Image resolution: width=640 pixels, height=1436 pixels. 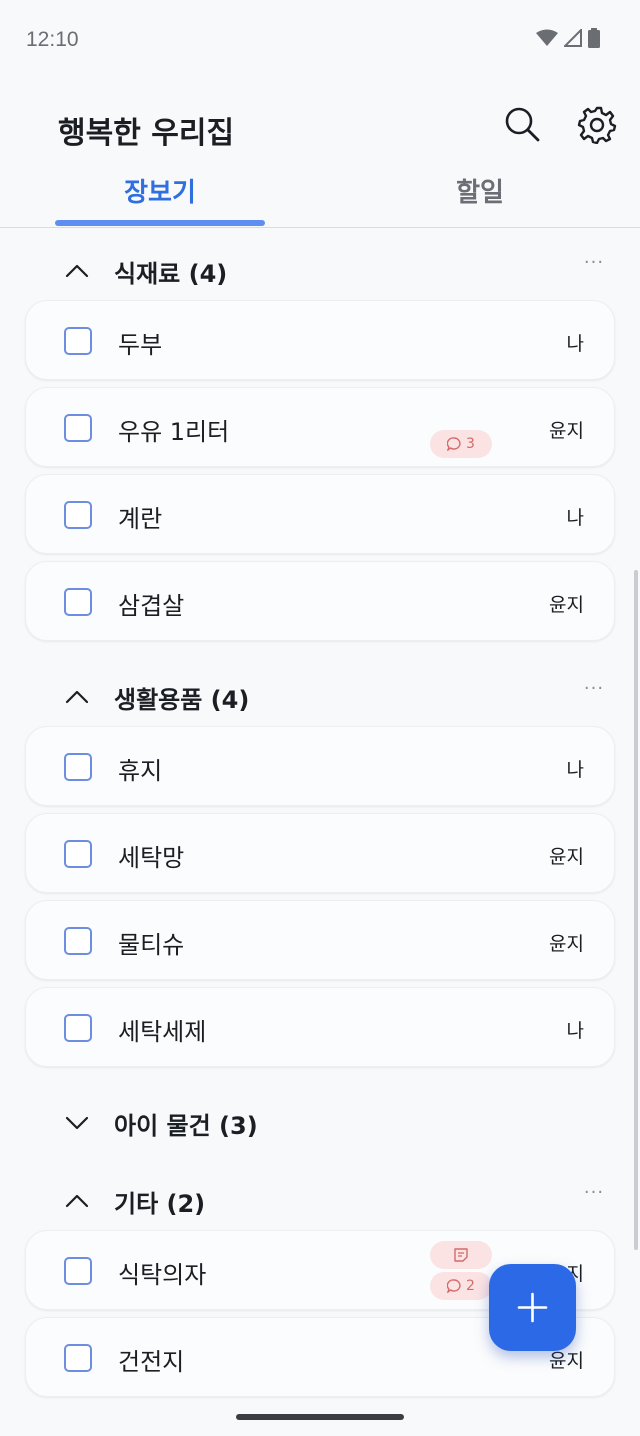 I want to click on tab-bar: 장보기 할일, so click(x=320, y=198).